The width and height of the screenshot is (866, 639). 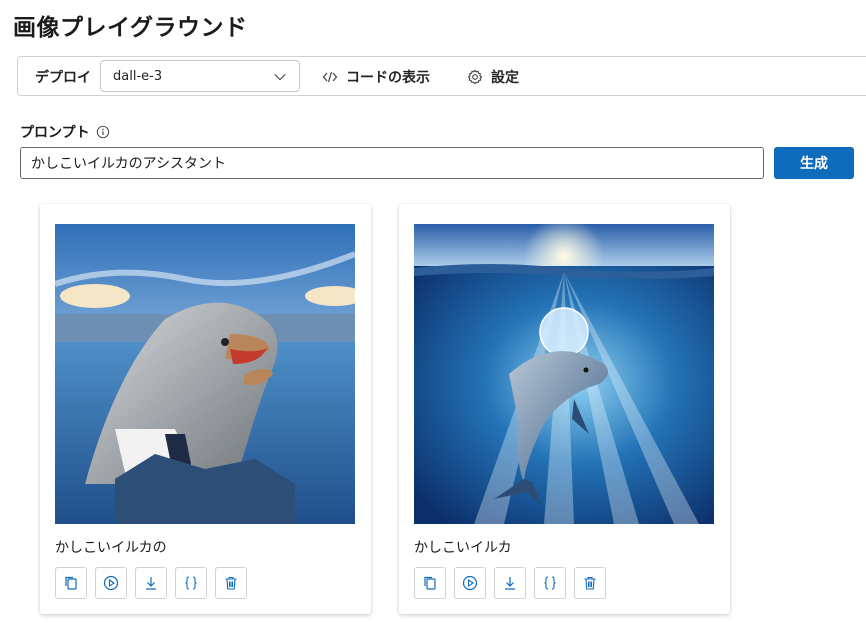 What do you see at coordinates (63, 78) in the screenshot?
I see `deploy-label: デプロイ` at bounding box center [63, 78].